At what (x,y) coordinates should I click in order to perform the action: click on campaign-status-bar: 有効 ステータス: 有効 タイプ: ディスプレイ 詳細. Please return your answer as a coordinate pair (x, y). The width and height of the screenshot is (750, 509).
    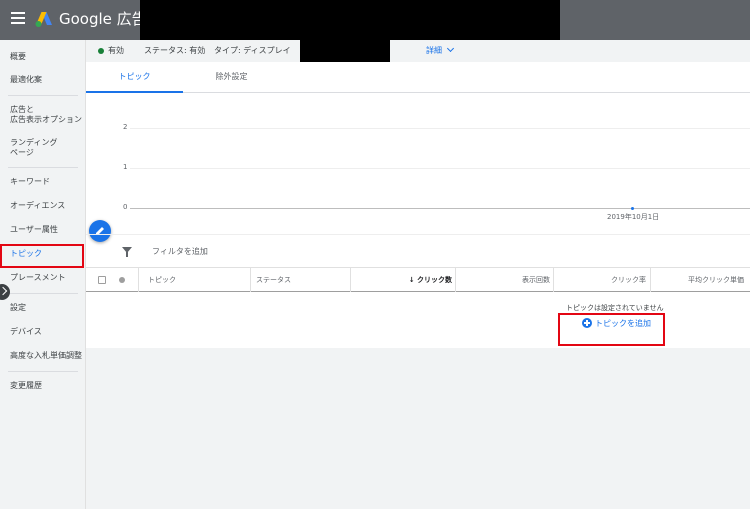
    Looking at the image, I should click on (418, 51).